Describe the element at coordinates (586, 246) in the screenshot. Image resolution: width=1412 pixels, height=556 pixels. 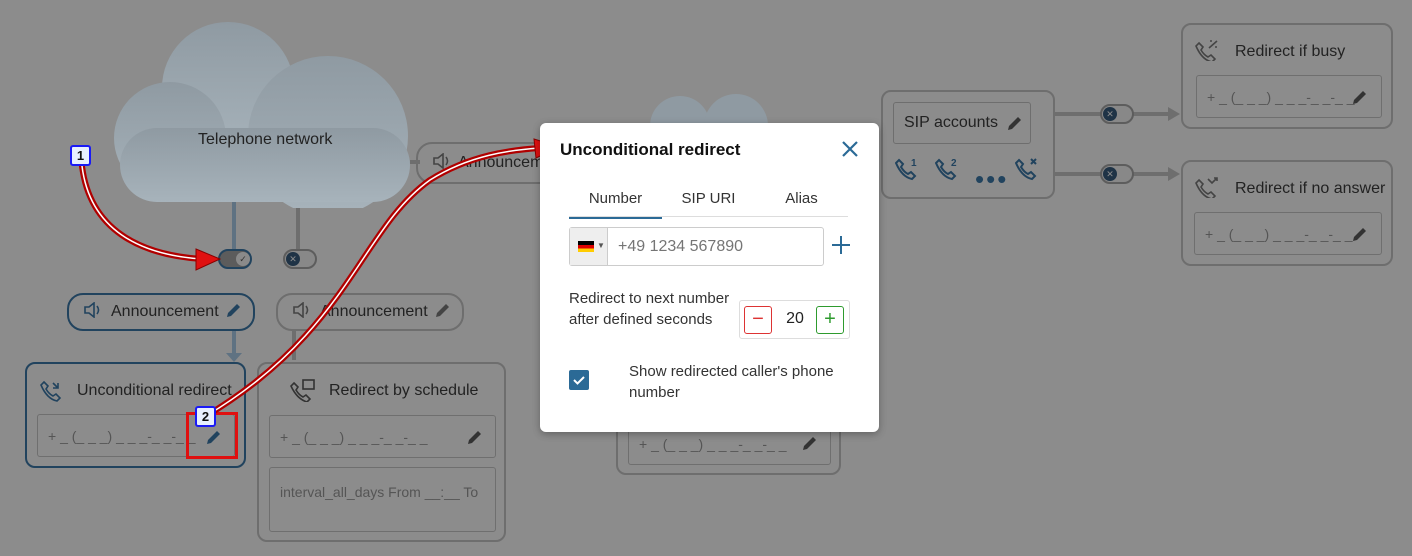
I see `germany-flag-icon` at that location.